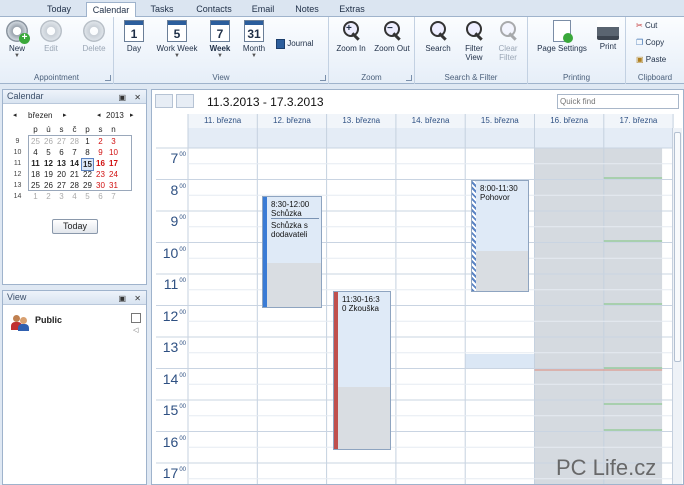  Describe the element at coordinates (135, 330) in the screenshot. I see `expand-icon: ◁` at that location.